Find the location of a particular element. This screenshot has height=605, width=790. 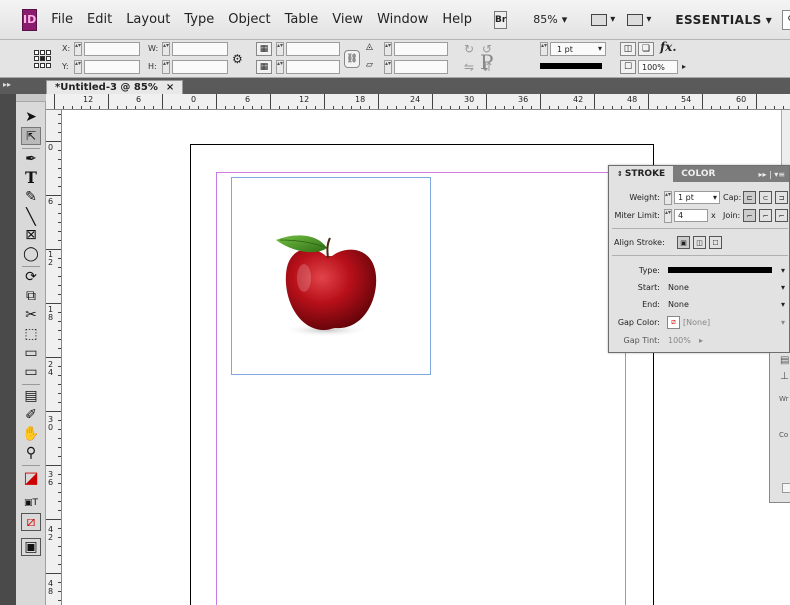

menu-object: Object is located at coordinates (249, 19).